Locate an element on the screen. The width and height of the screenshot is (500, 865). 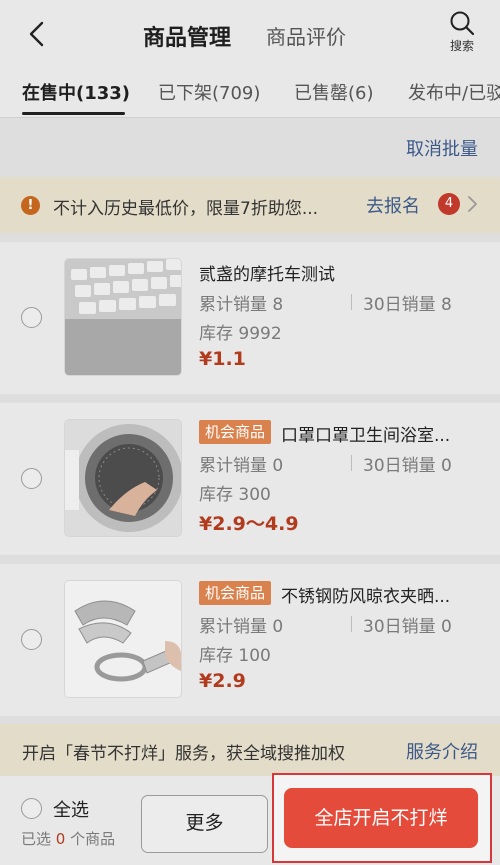
tab-product-reviews: 商品评价 is located at coordinates (306, 35).